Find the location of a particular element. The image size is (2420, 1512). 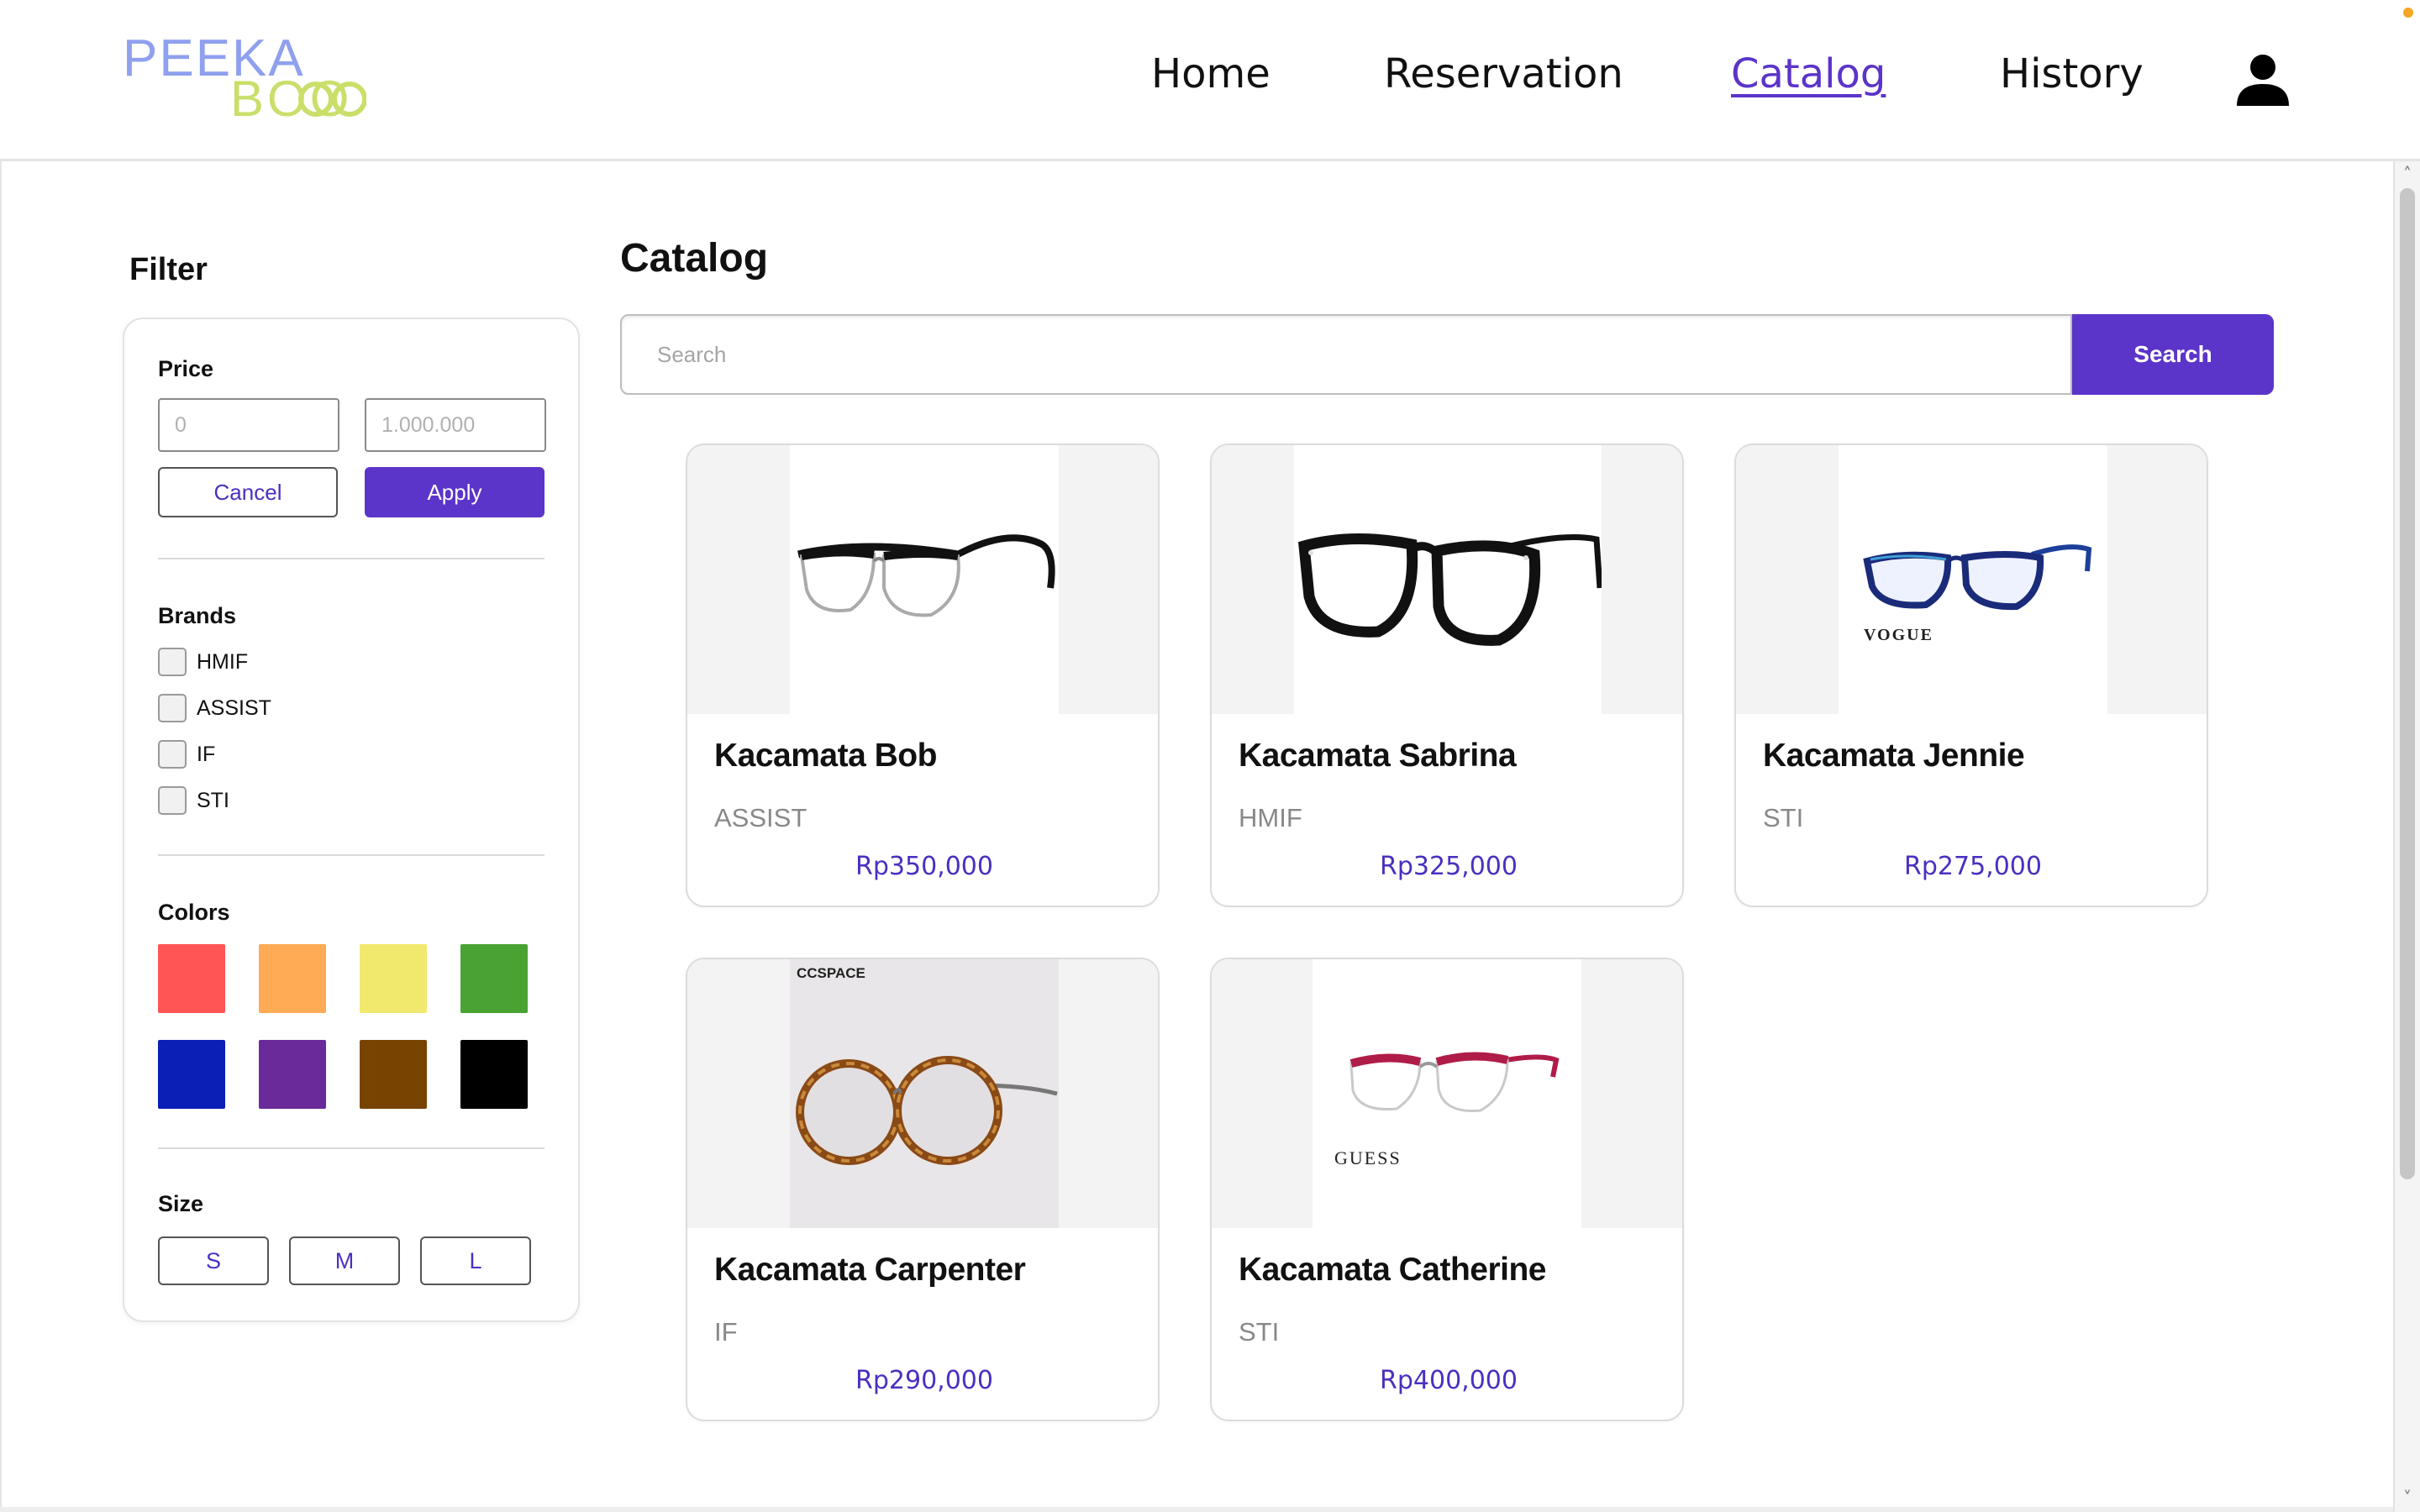

product-card: Kacamata Sabrina HMIF Rp325,000 is located at coordinates (1447, 675).